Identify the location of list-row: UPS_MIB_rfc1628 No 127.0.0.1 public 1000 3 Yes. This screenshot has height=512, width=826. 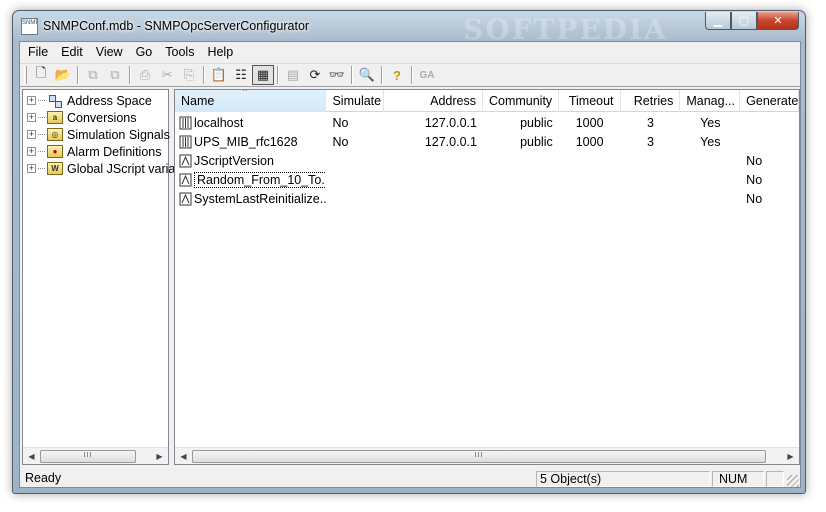
(487, 141).